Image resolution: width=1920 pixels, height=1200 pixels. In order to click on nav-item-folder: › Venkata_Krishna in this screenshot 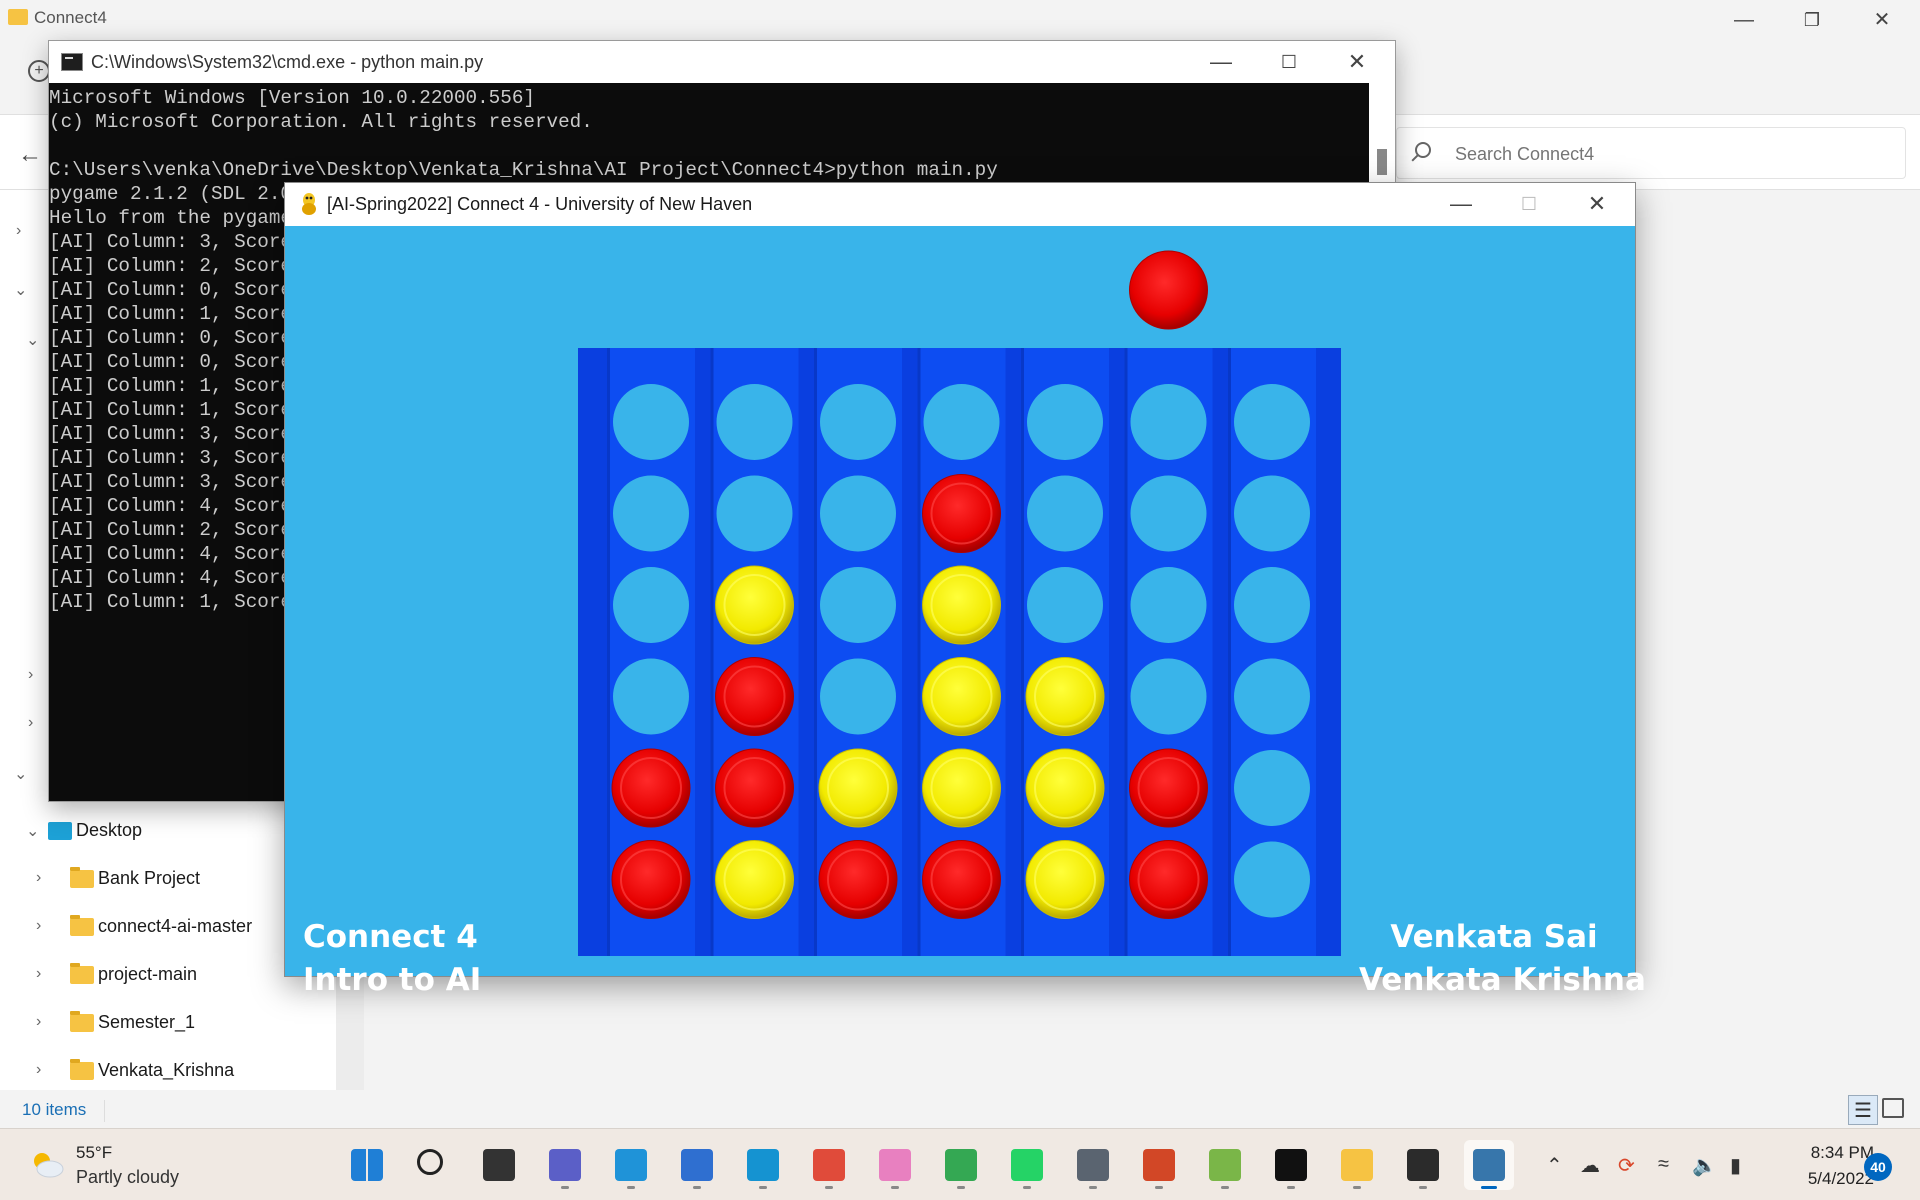, I will do `click(180, 1070)`.